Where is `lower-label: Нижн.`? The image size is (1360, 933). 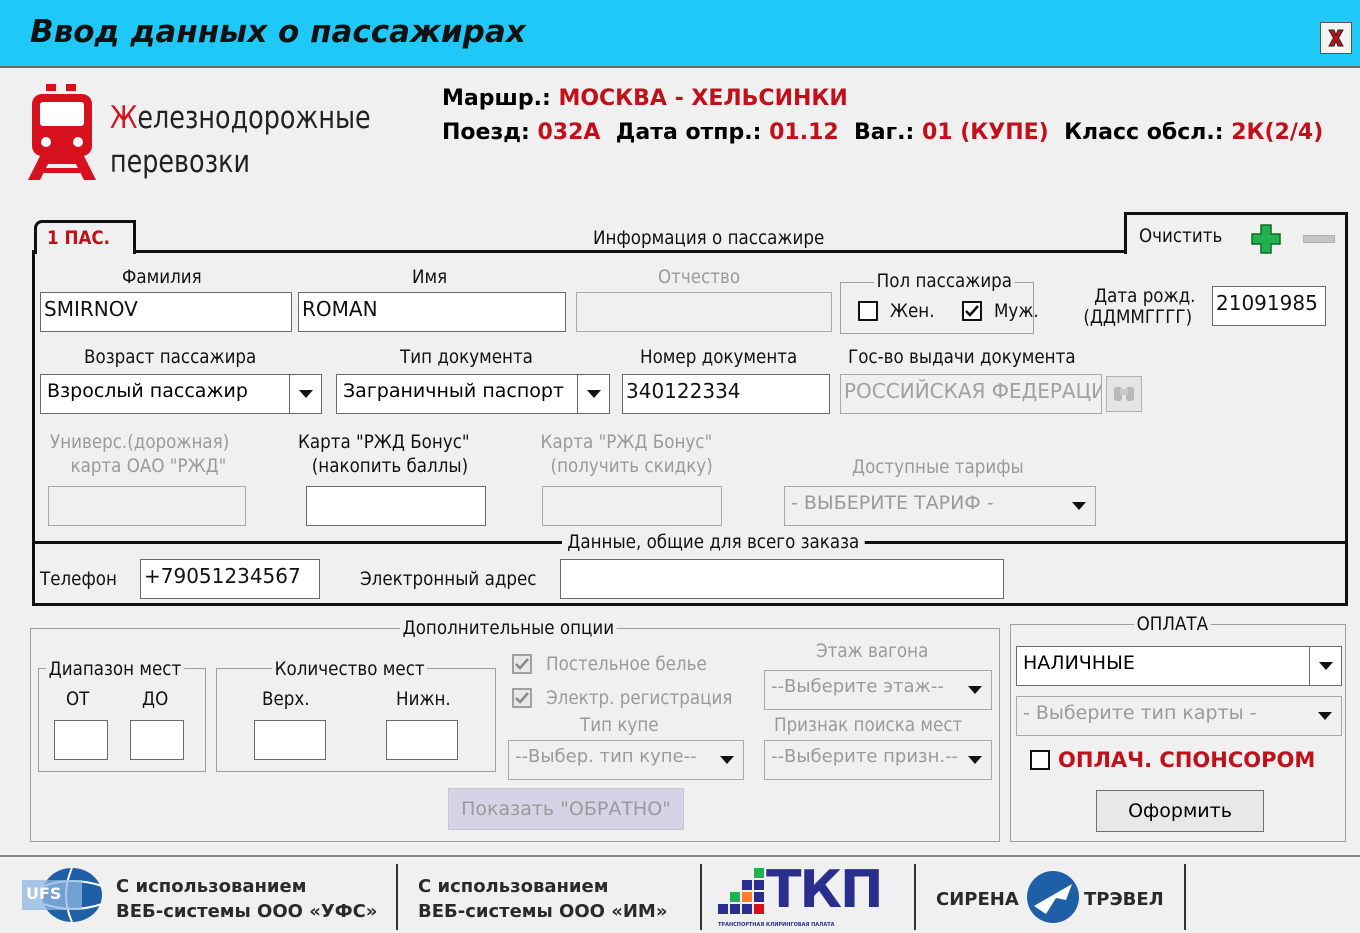 lower-label: Нижн. is located at coordinates (423, 699).